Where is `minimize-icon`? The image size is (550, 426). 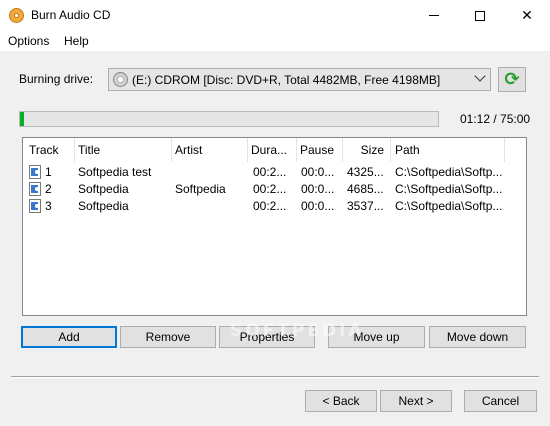 minimize-icon is located at coordinates (434, 15).